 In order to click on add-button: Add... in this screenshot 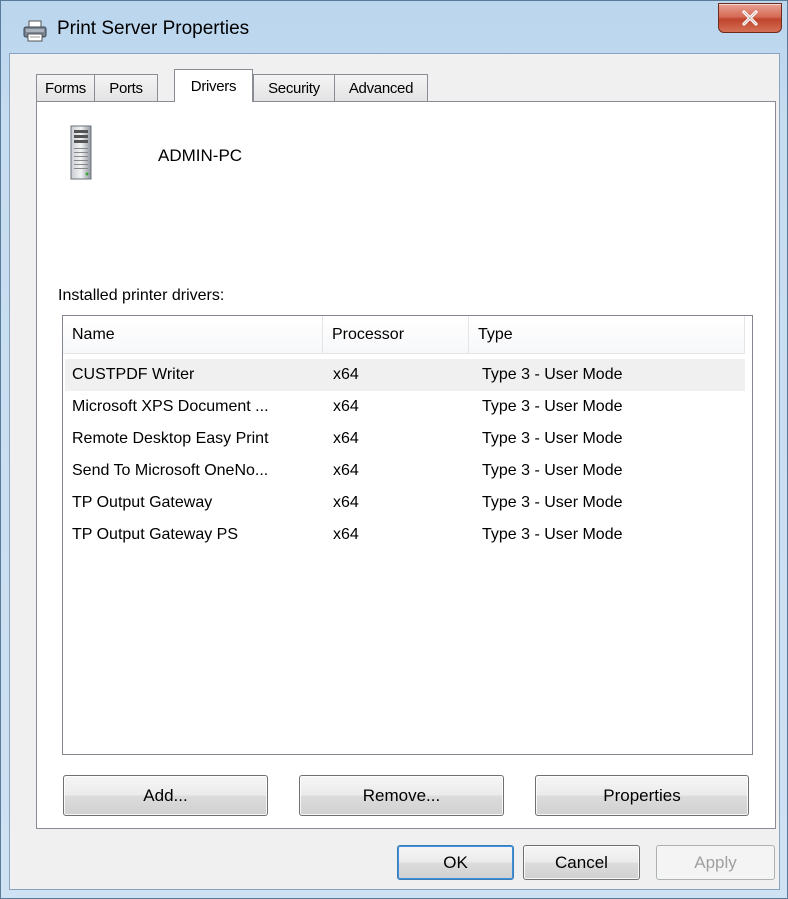, I will do `click(165, 795)`.